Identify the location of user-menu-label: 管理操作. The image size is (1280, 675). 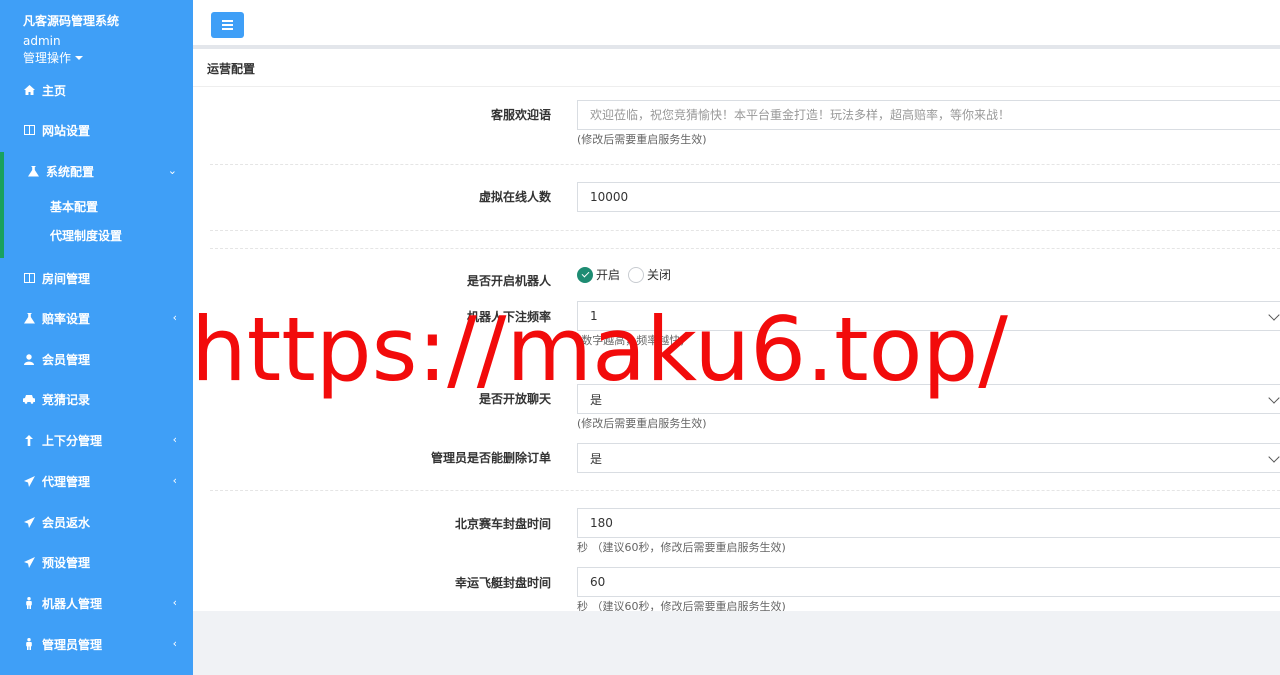
(47, 58).